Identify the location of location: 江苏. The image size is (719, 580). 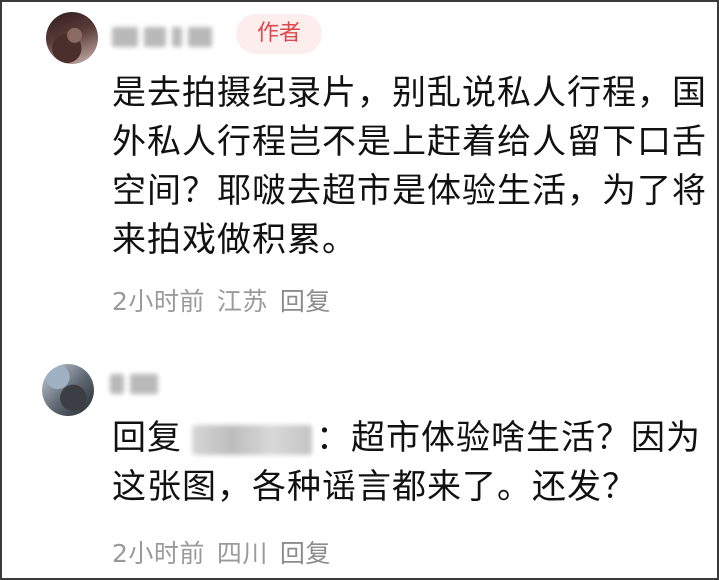
(242, 301).